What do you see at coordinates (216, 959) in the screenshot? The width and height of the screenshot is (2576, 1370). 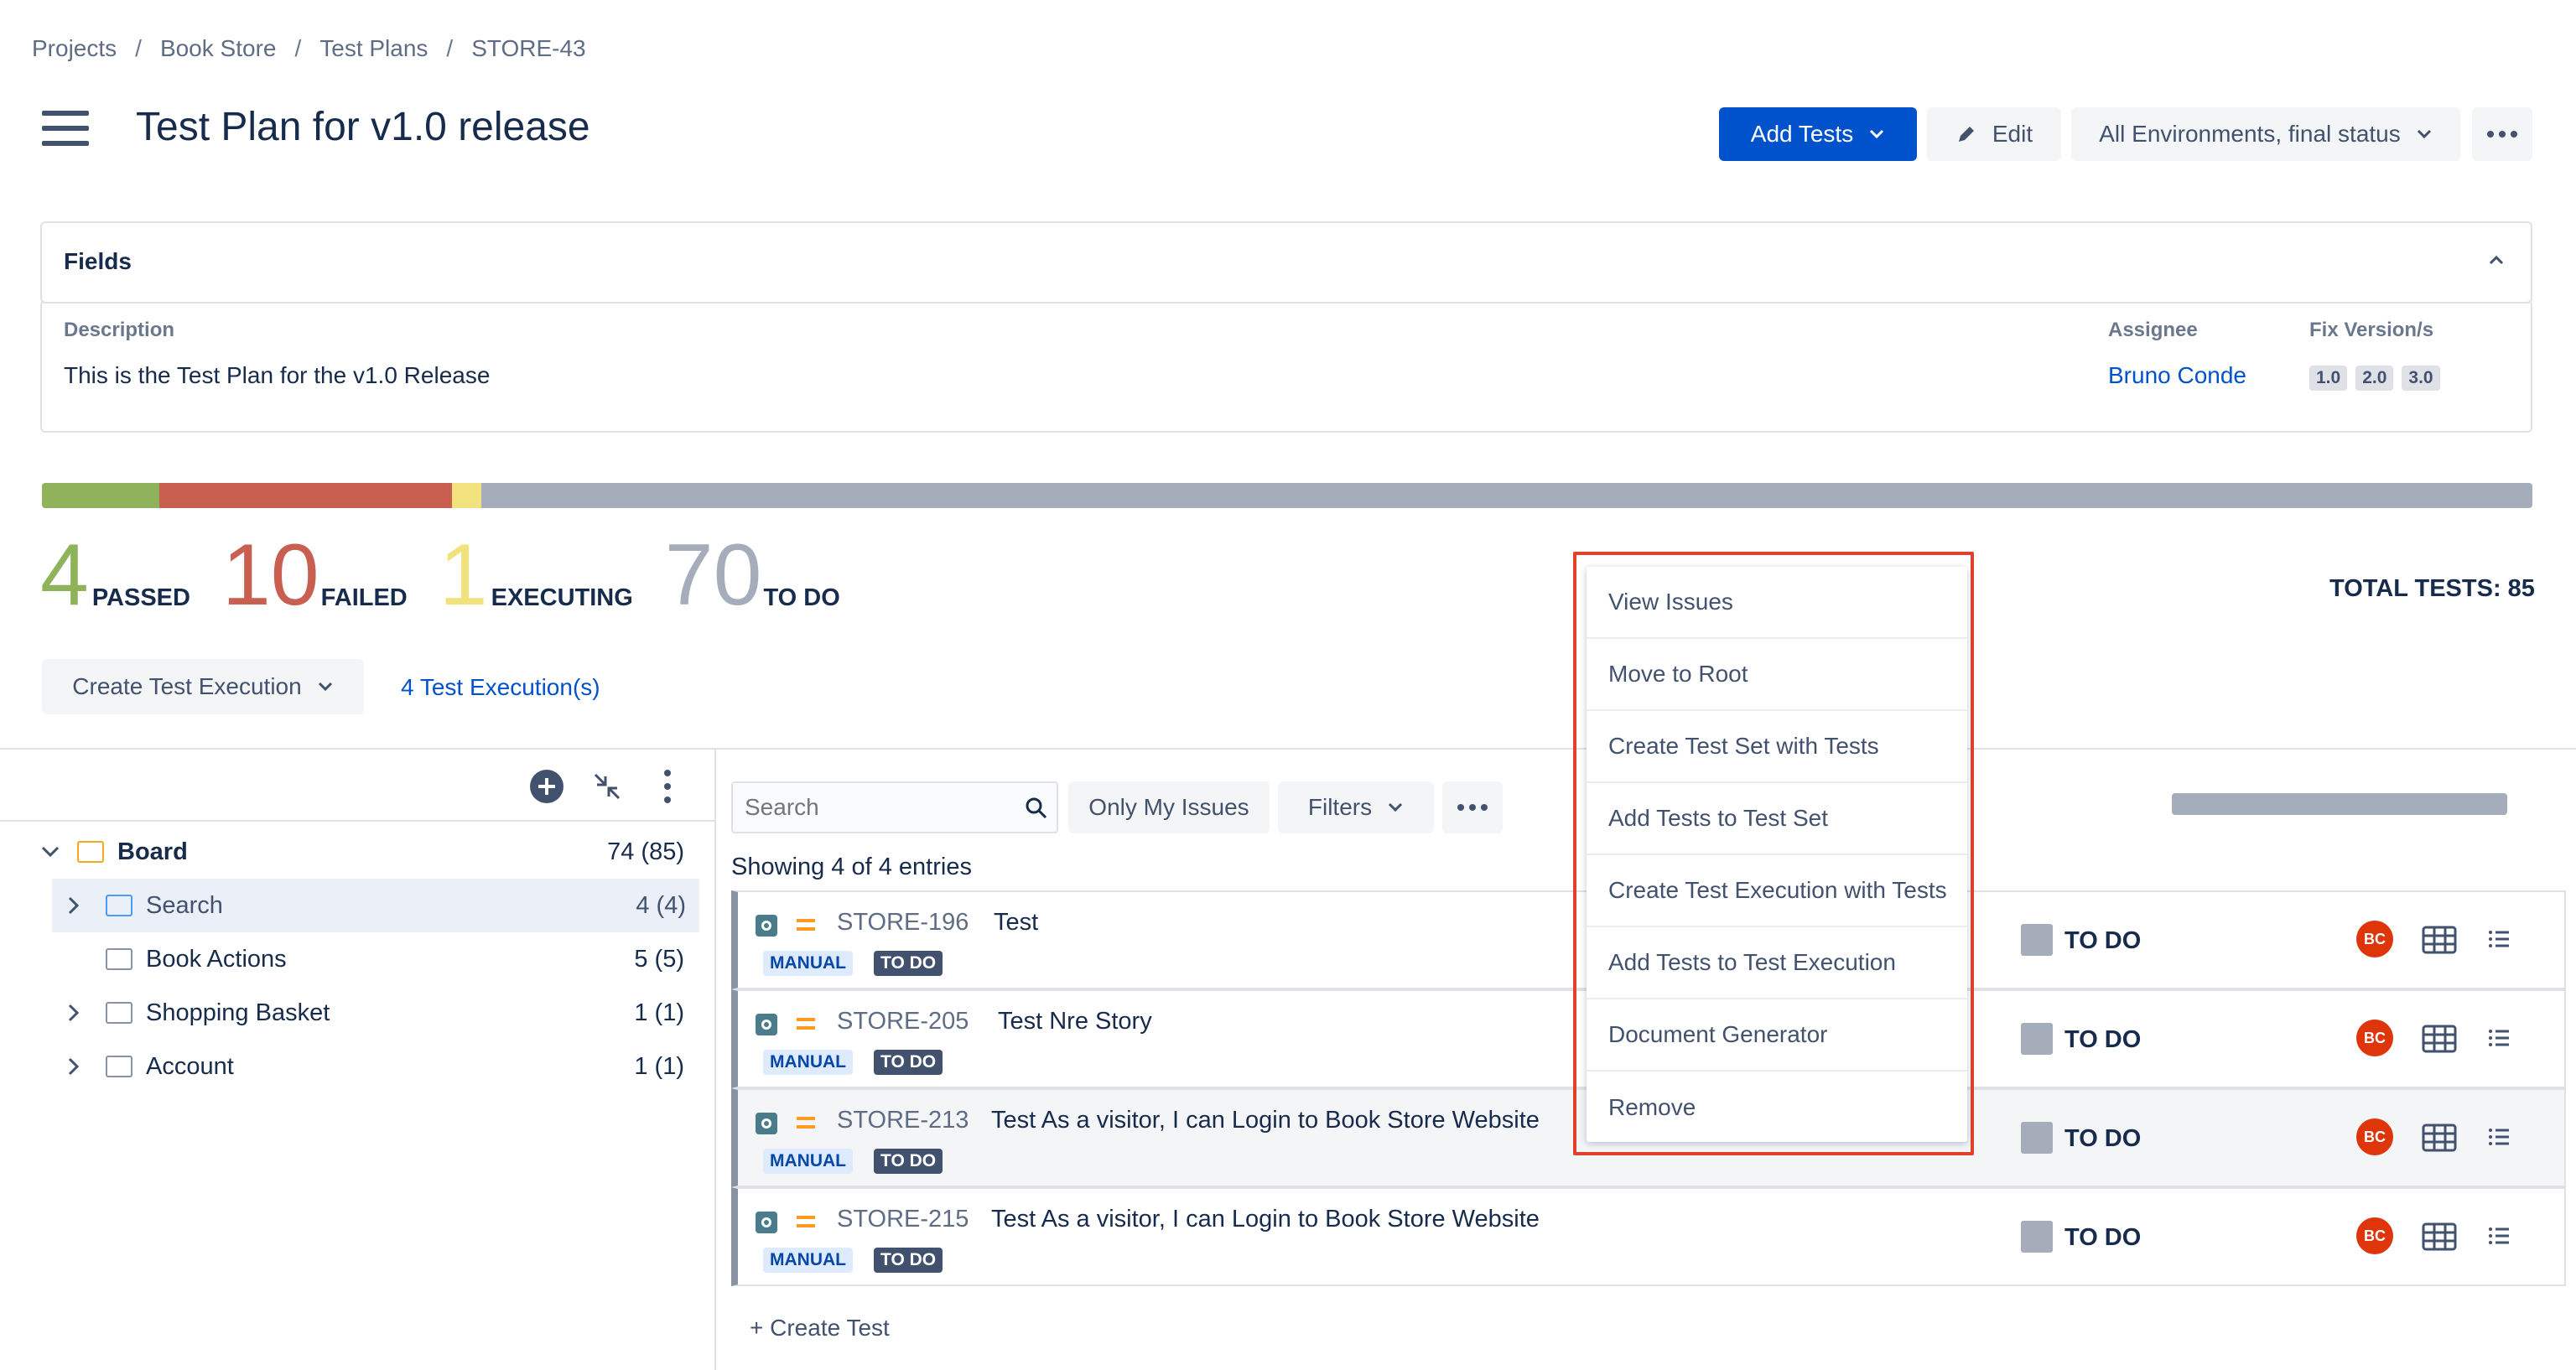 I see `tree-item-label: Book Actions` at bounding box center [216, 959].